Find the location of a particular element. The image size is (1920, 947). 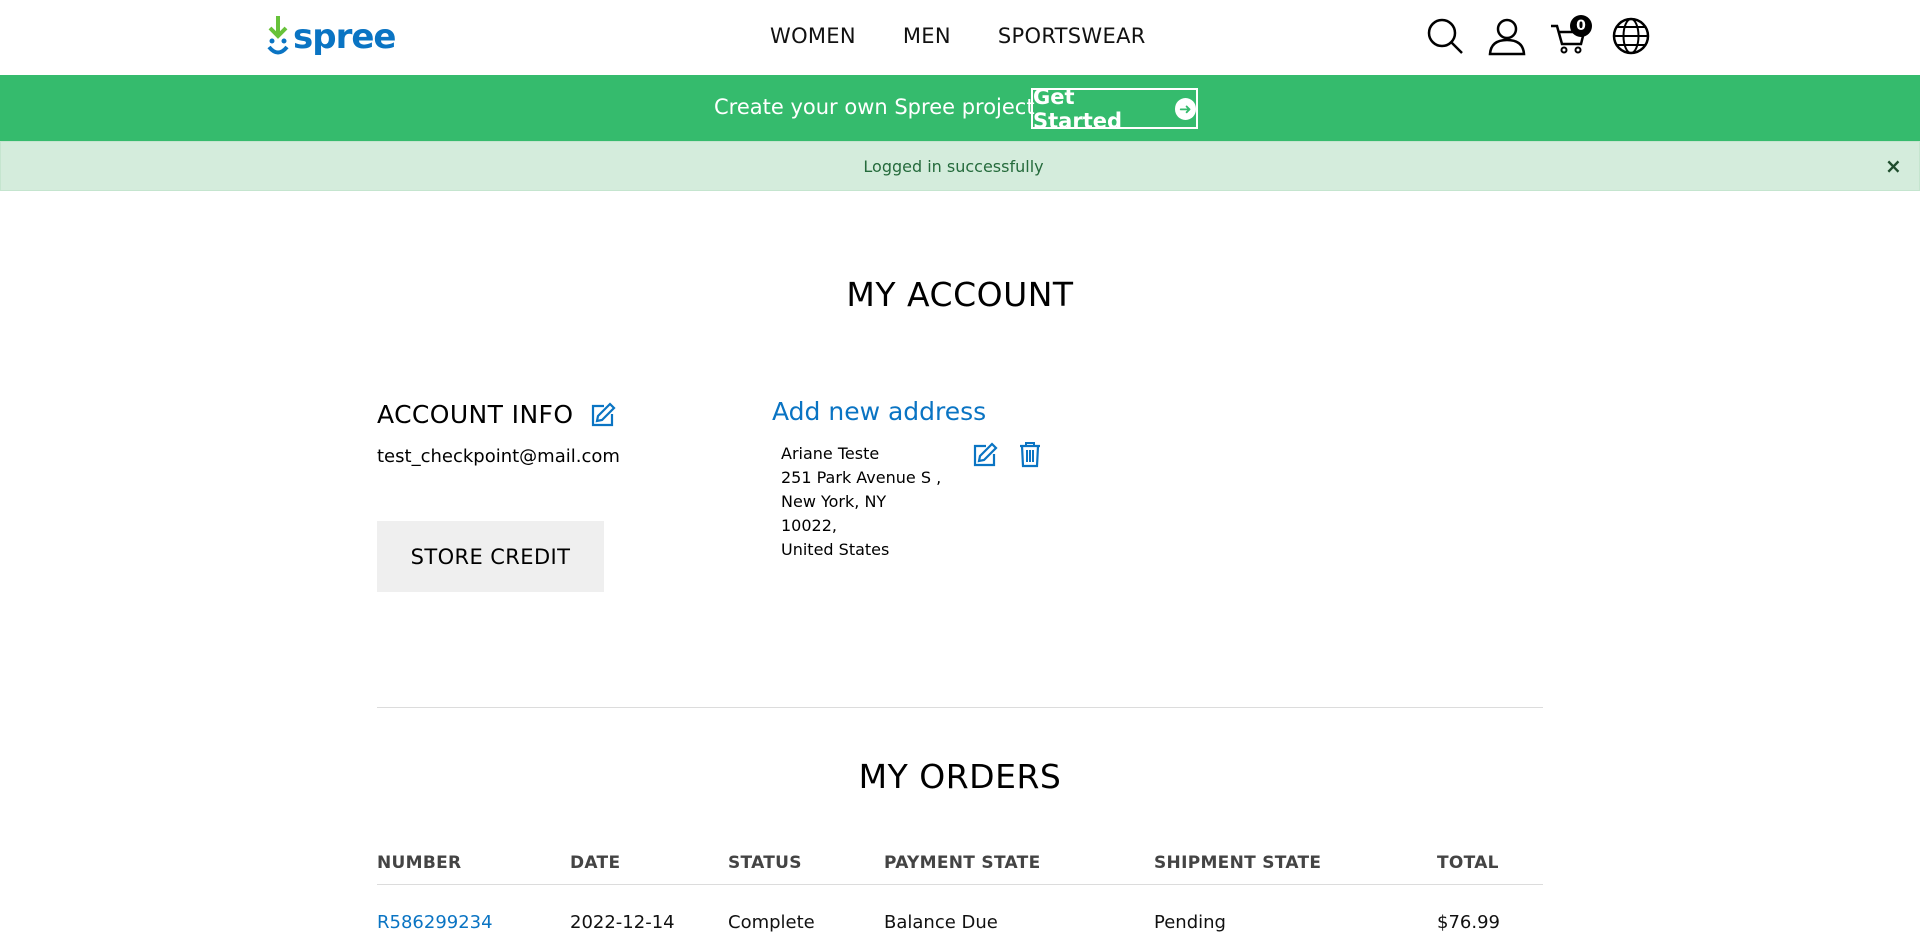

page-title: MY ACCOUNT is located at coordinates (960, 294).